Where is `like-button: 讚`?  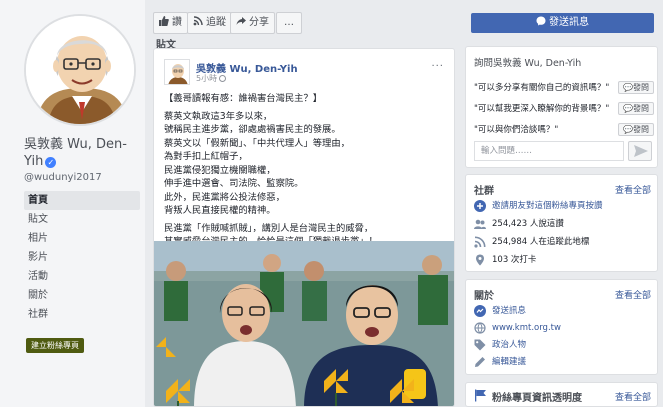
like-button: 讚 is located at coordinates (170, 23).